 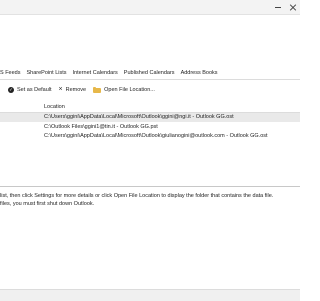 I want to click on bottom-bar, so click(x=150, y=295).